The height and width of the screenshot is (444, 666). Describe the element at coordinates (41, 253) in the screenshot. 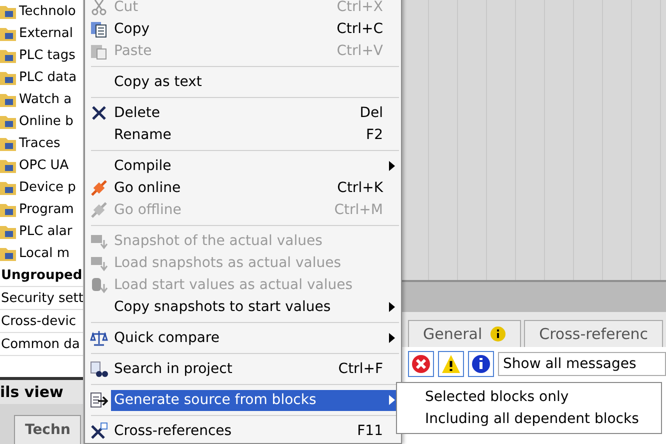

I see `tree-item: Local m` at that location.